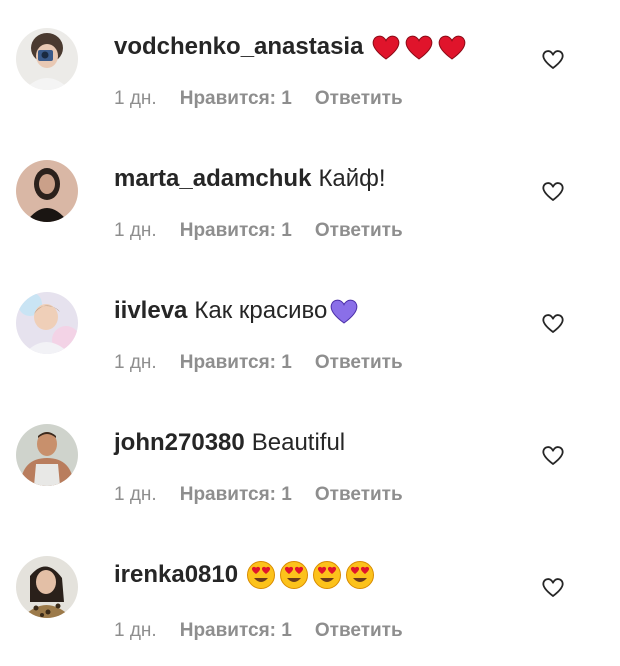  What do you see at coordinates (238, 47) in the screenshot?
I see `comment-username: vodchenko_anastasia` at bounding box center [238, 47].